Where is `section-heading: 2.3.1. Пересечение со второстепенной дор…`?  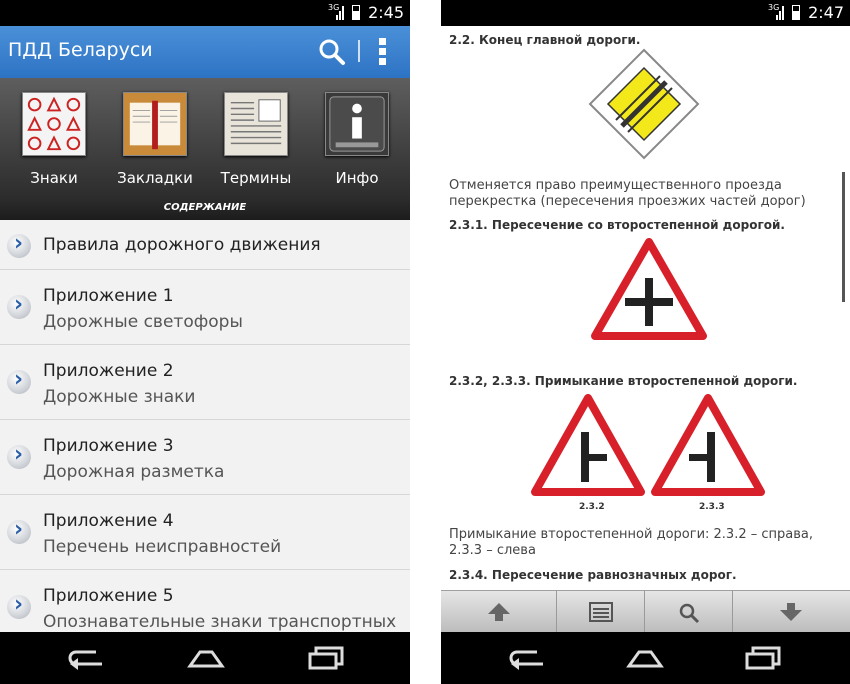
section-heading: 2.3.1. Пересечение со второстепенной дор… is located at coordinates (617, 225).